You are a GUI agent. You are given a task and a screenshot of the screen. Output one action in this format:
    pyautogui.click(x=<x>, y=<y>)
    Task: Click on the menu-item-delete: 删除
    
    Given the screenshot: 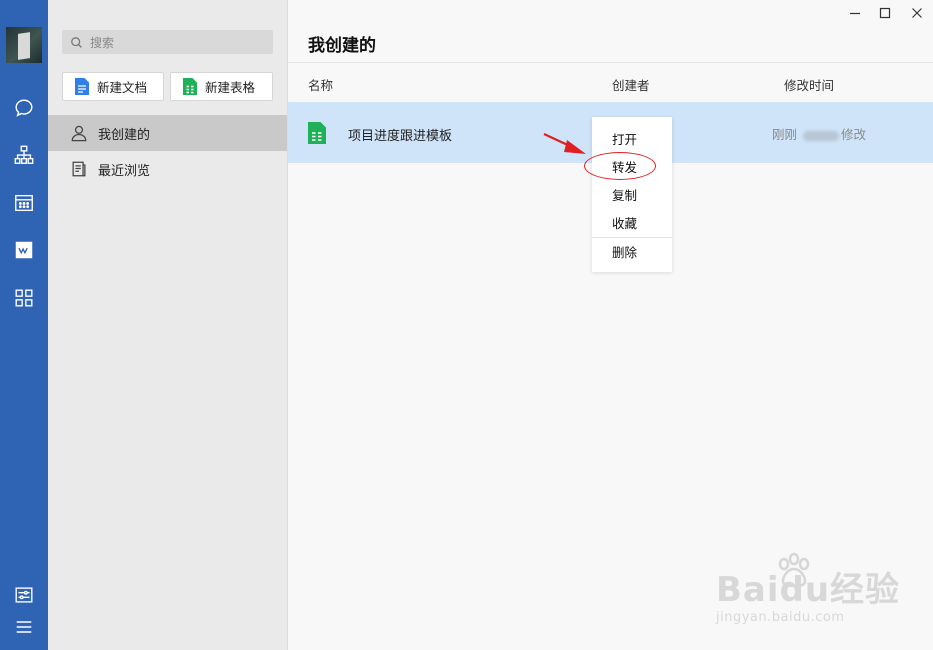 What is the action you would take?
    pyautogui.click(x=632, y=251)
    